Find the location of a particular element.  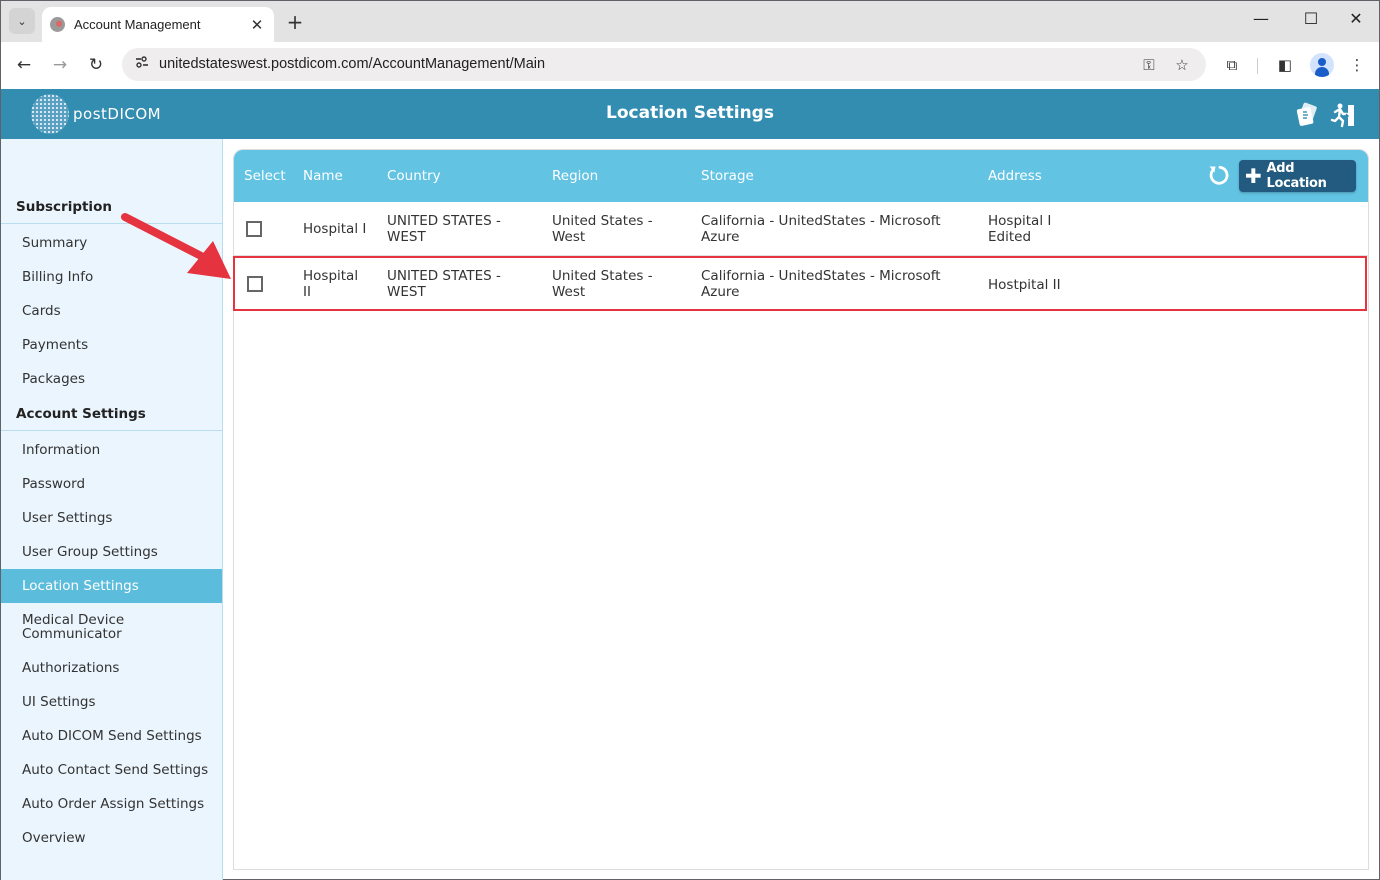

tab-search-button: ⌄ is located at coordinates (22, 21).